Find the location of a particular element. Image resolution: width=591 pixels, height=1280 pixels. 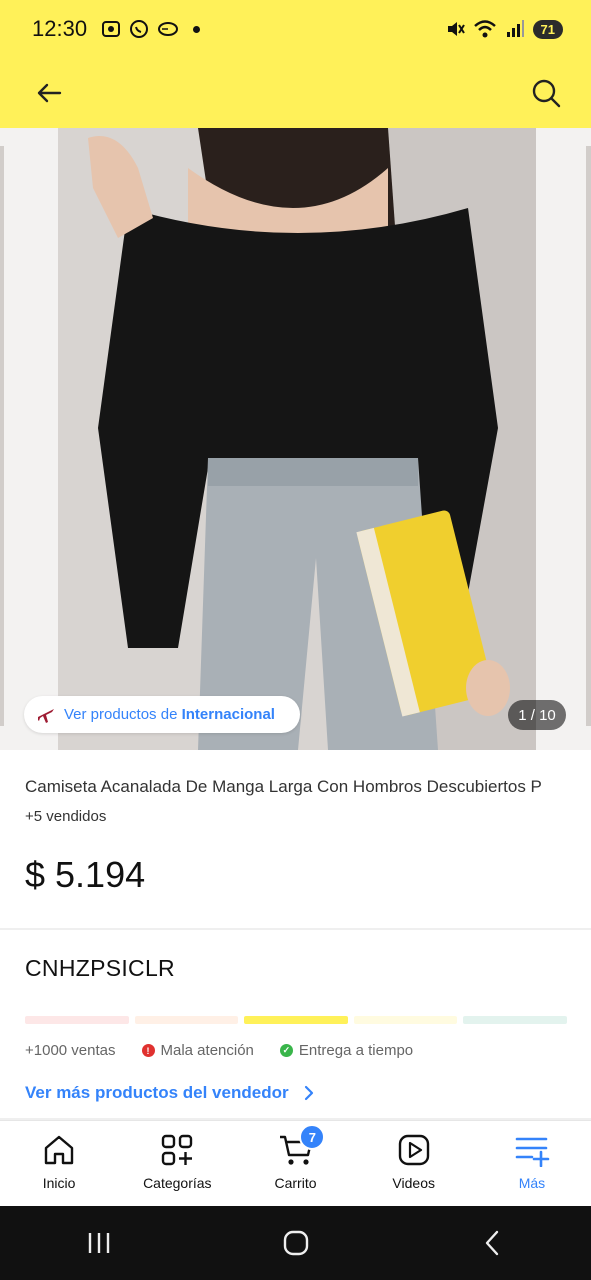

nav-label: Más is located at coordinates (532, 1183).